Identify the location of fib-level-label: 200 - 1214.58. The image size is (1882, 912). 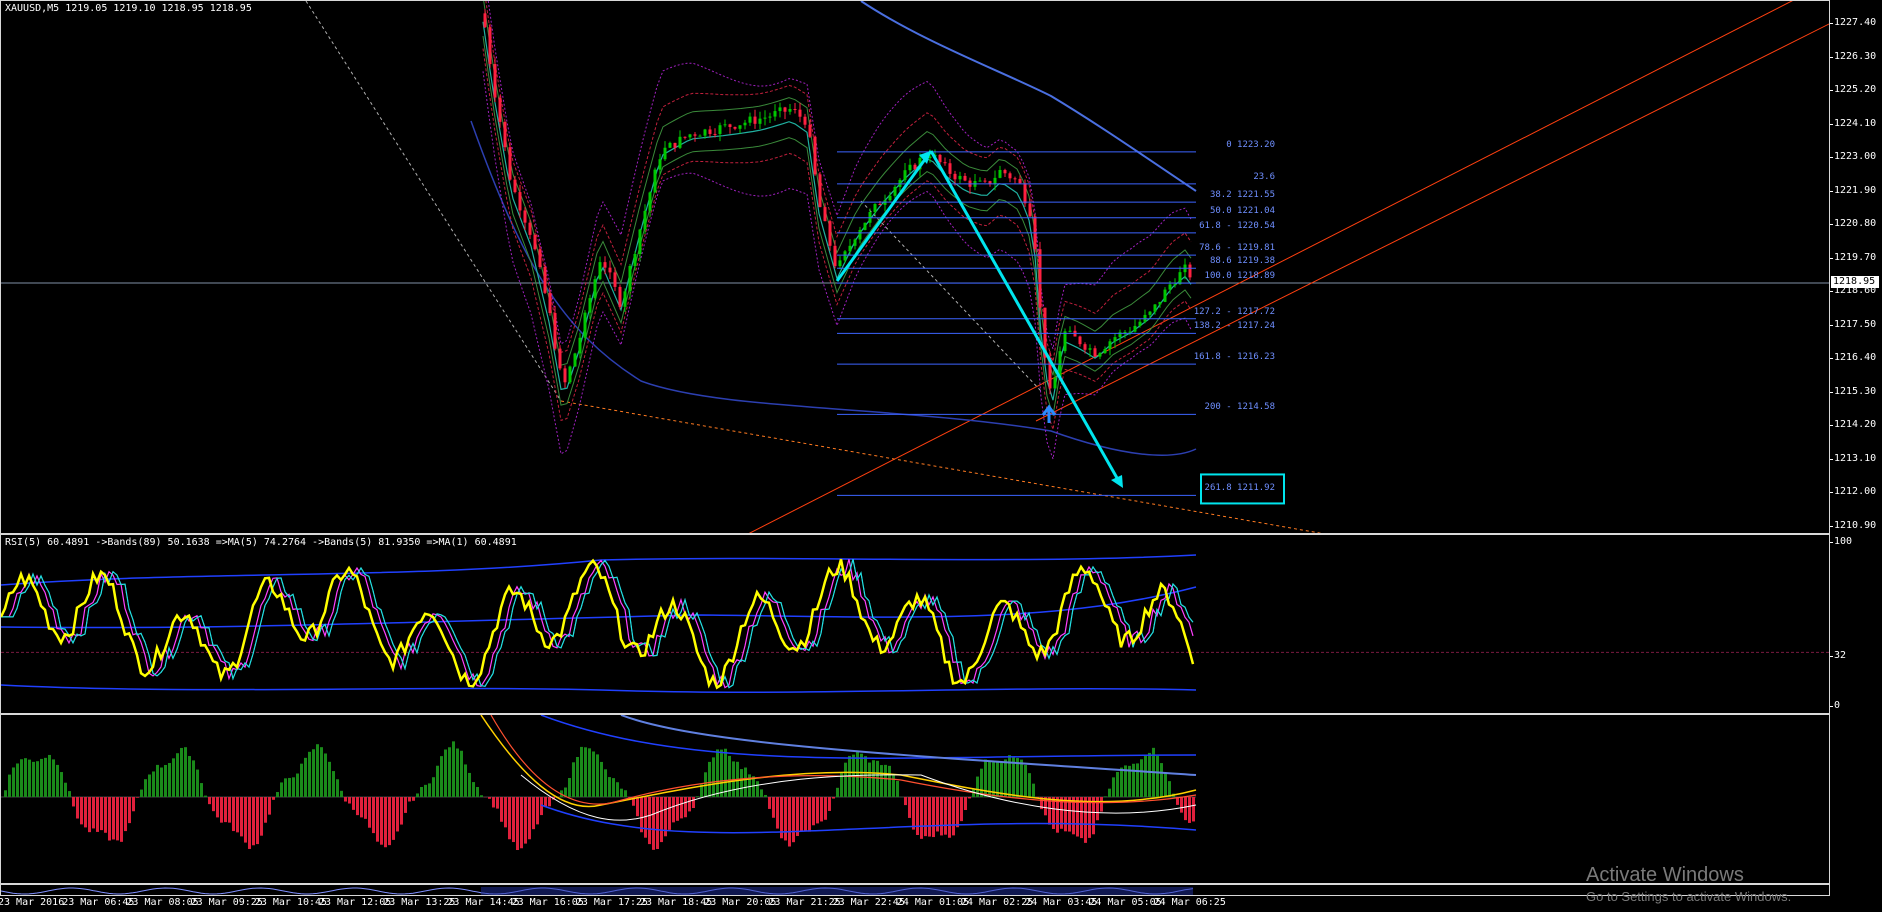
(1239, 407).